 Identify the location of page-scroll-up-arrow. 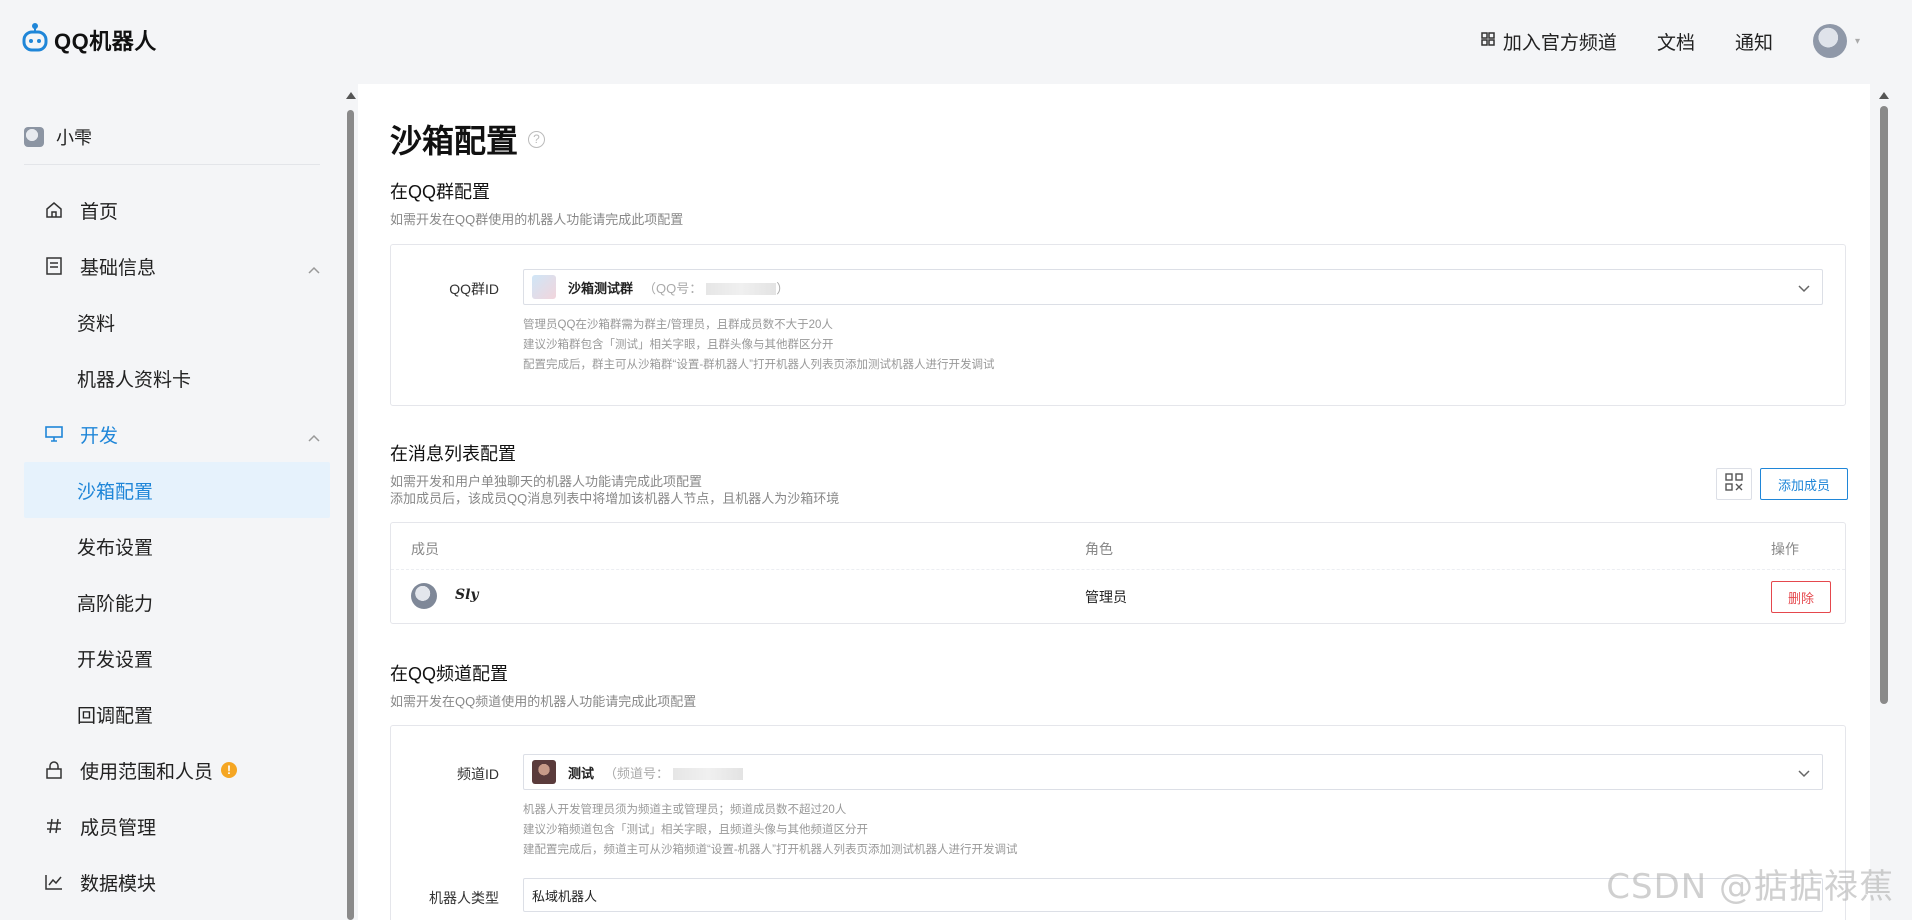
(1884, 95).